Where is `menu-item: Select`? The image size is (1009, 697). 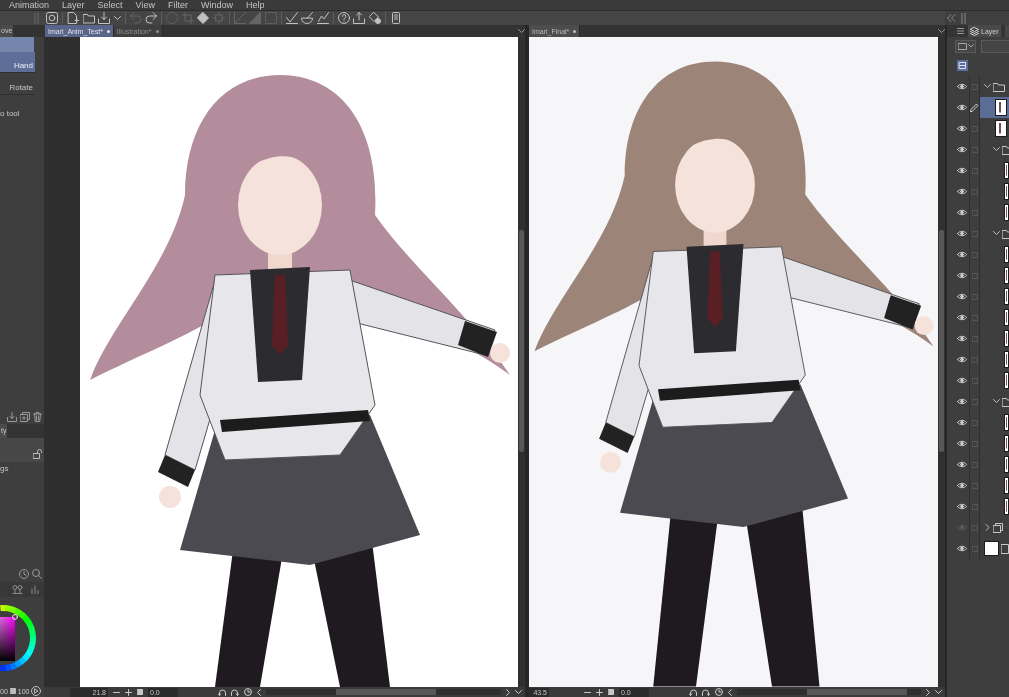 menu-item: Select is located at coordinates (110, 5).